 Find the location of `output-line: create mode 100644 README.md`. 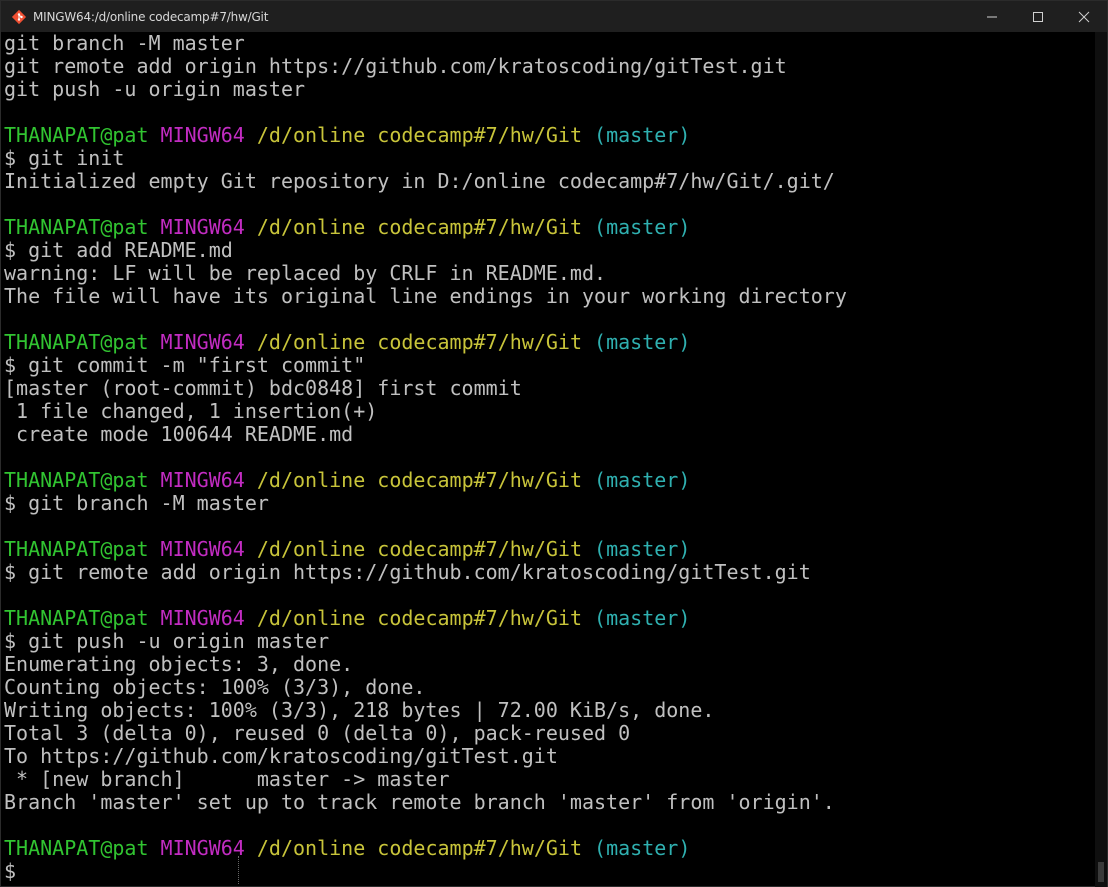

output-line: create mode 100644 README.md is located at coordinates (179, 434).